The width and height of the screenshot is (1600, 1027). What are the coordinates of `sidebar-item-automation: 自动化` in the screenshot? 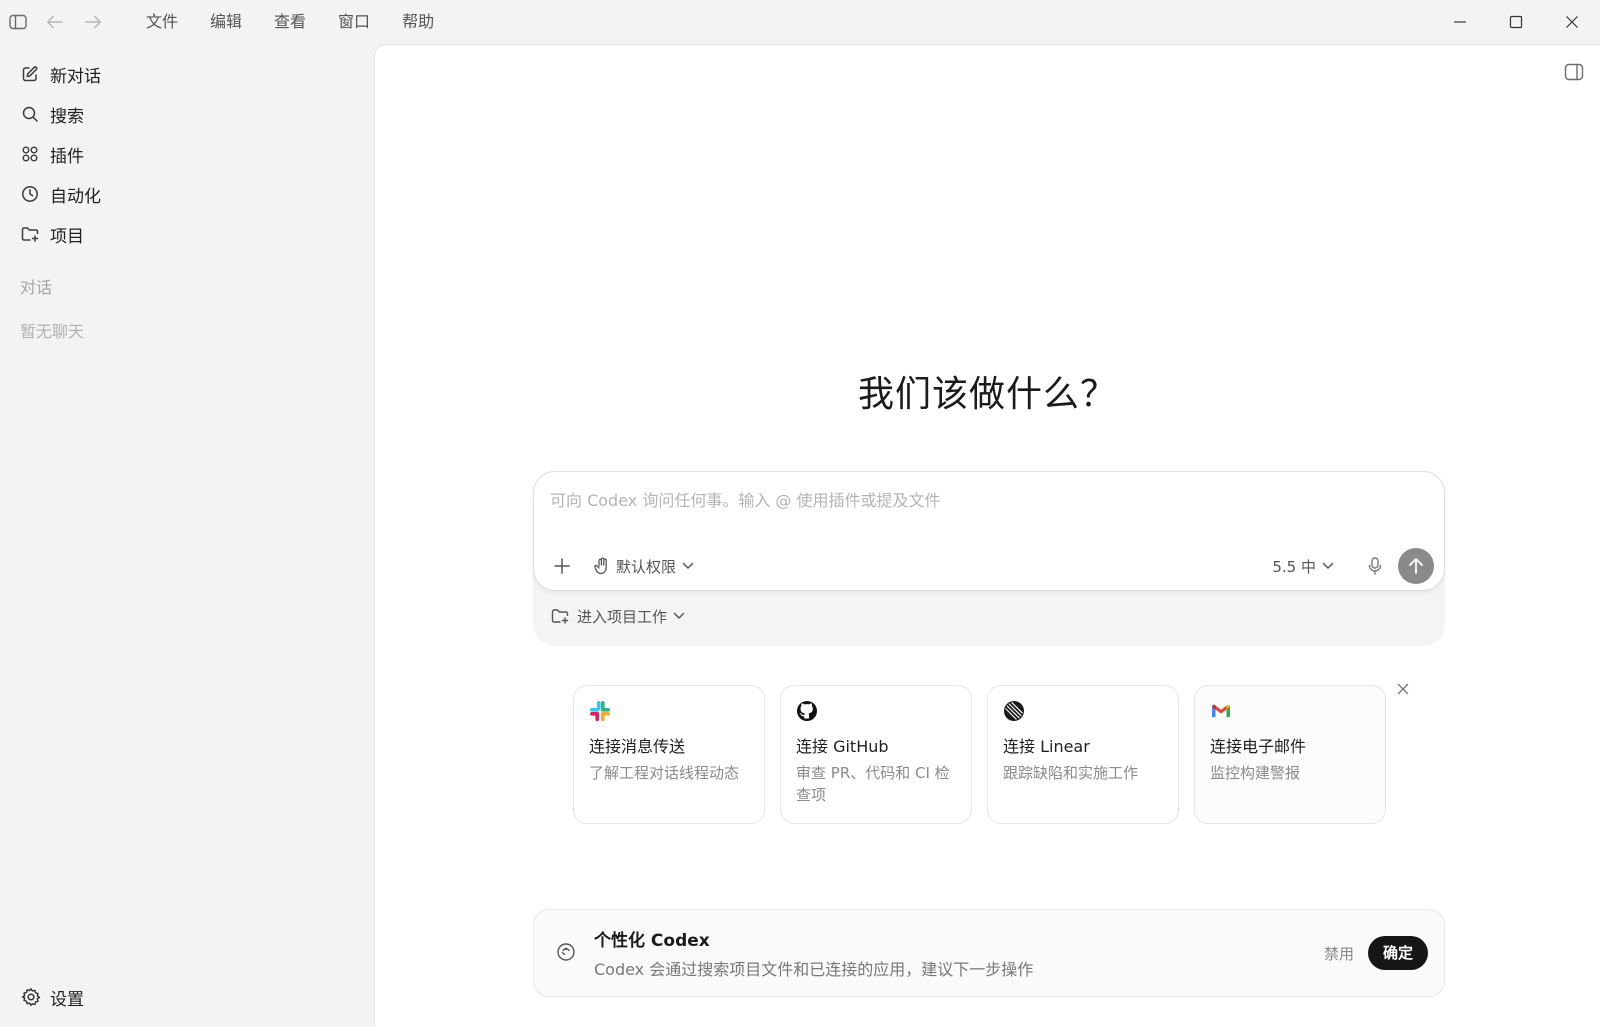 It's located at (187, 194).